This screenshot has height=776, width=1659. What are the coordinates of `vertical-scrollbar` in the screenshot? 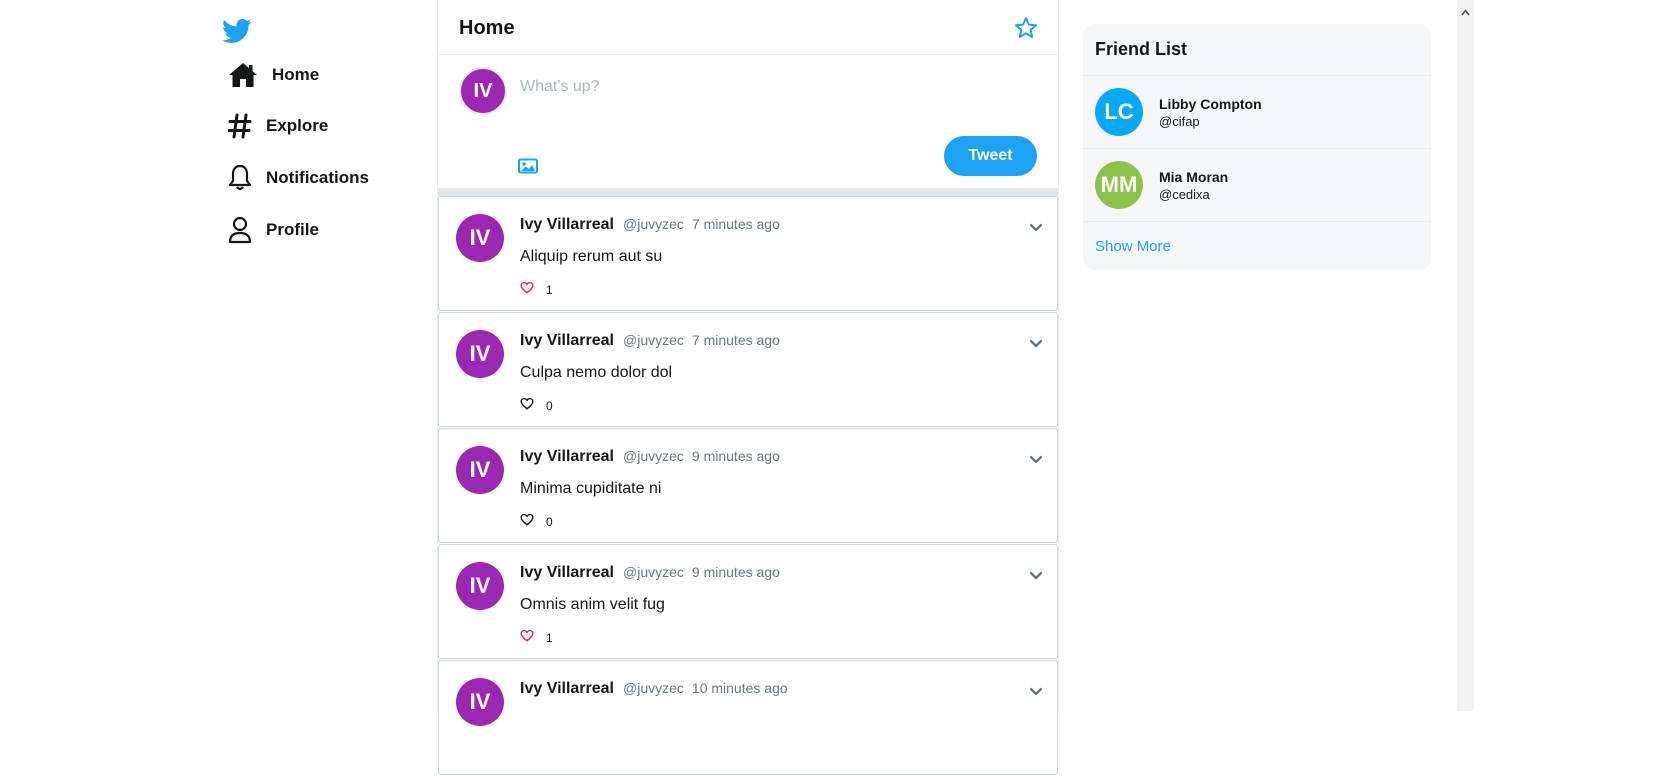 It's located at (1465, 355).